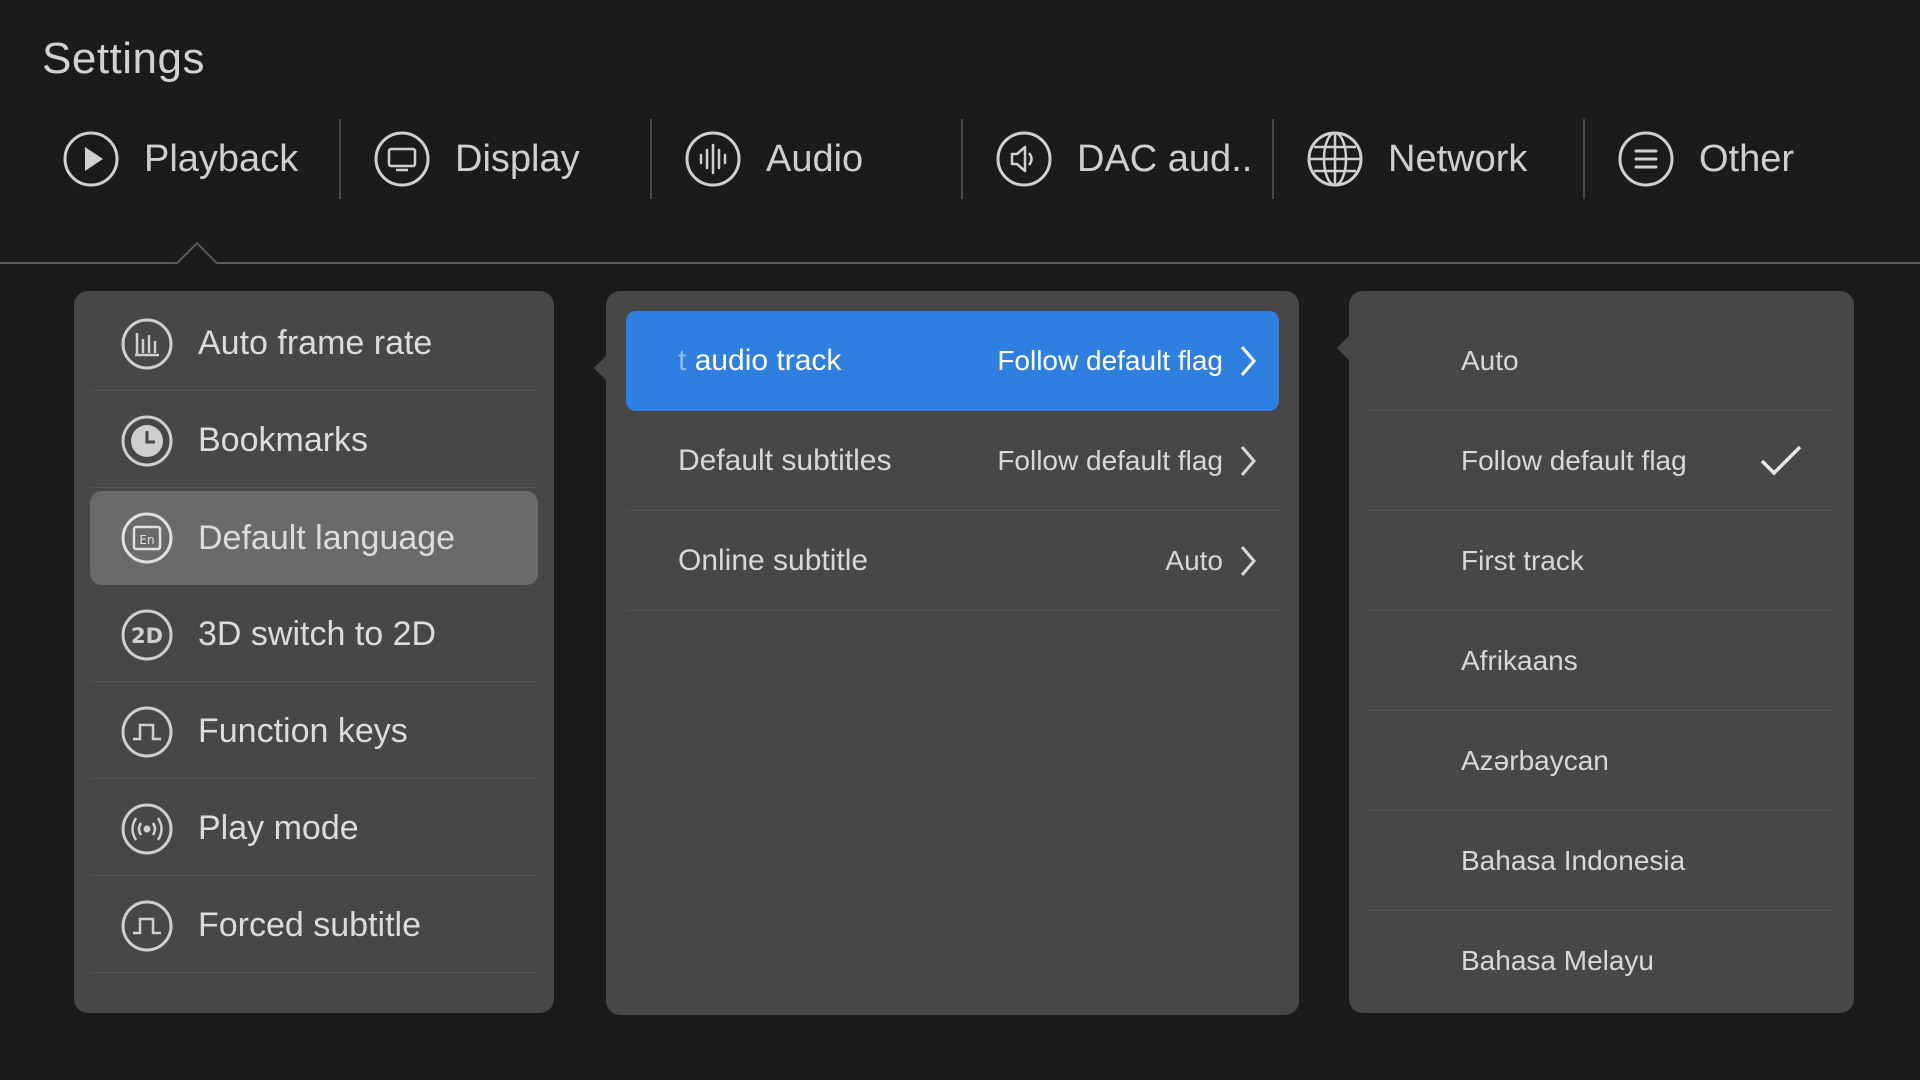 The width and height of the screenshot is (1920, 1080). What do you see at coordinates (303, 731) in the screenshot?
I see `menu-item-label: Function keys` at bounding box center [303, 731].